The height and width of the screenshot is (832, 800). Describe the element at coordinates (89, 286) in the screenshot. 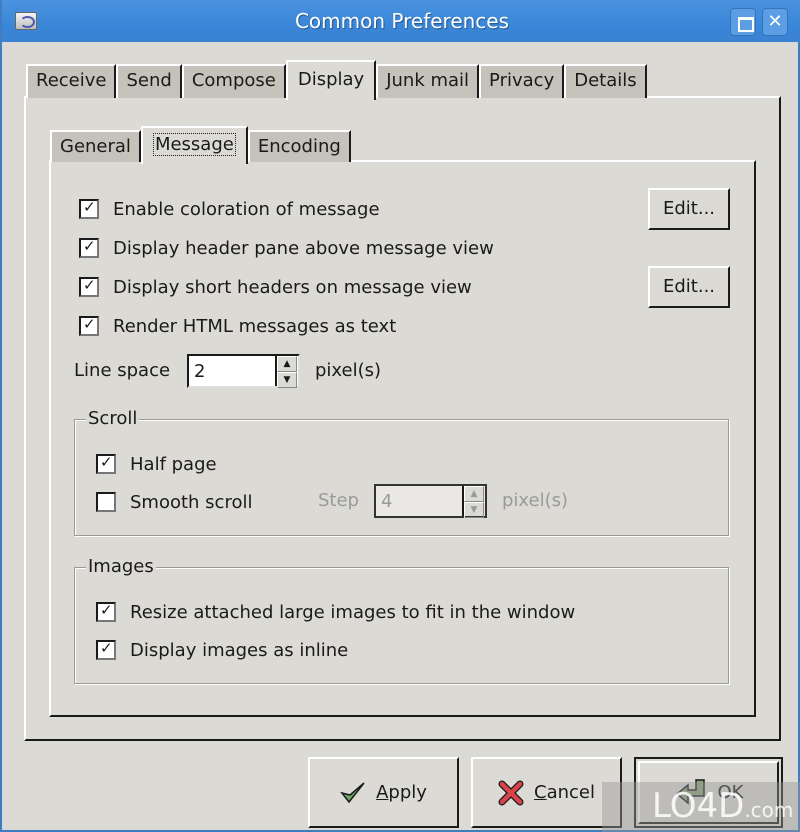

I see `short-headers-checkbox` at that location.